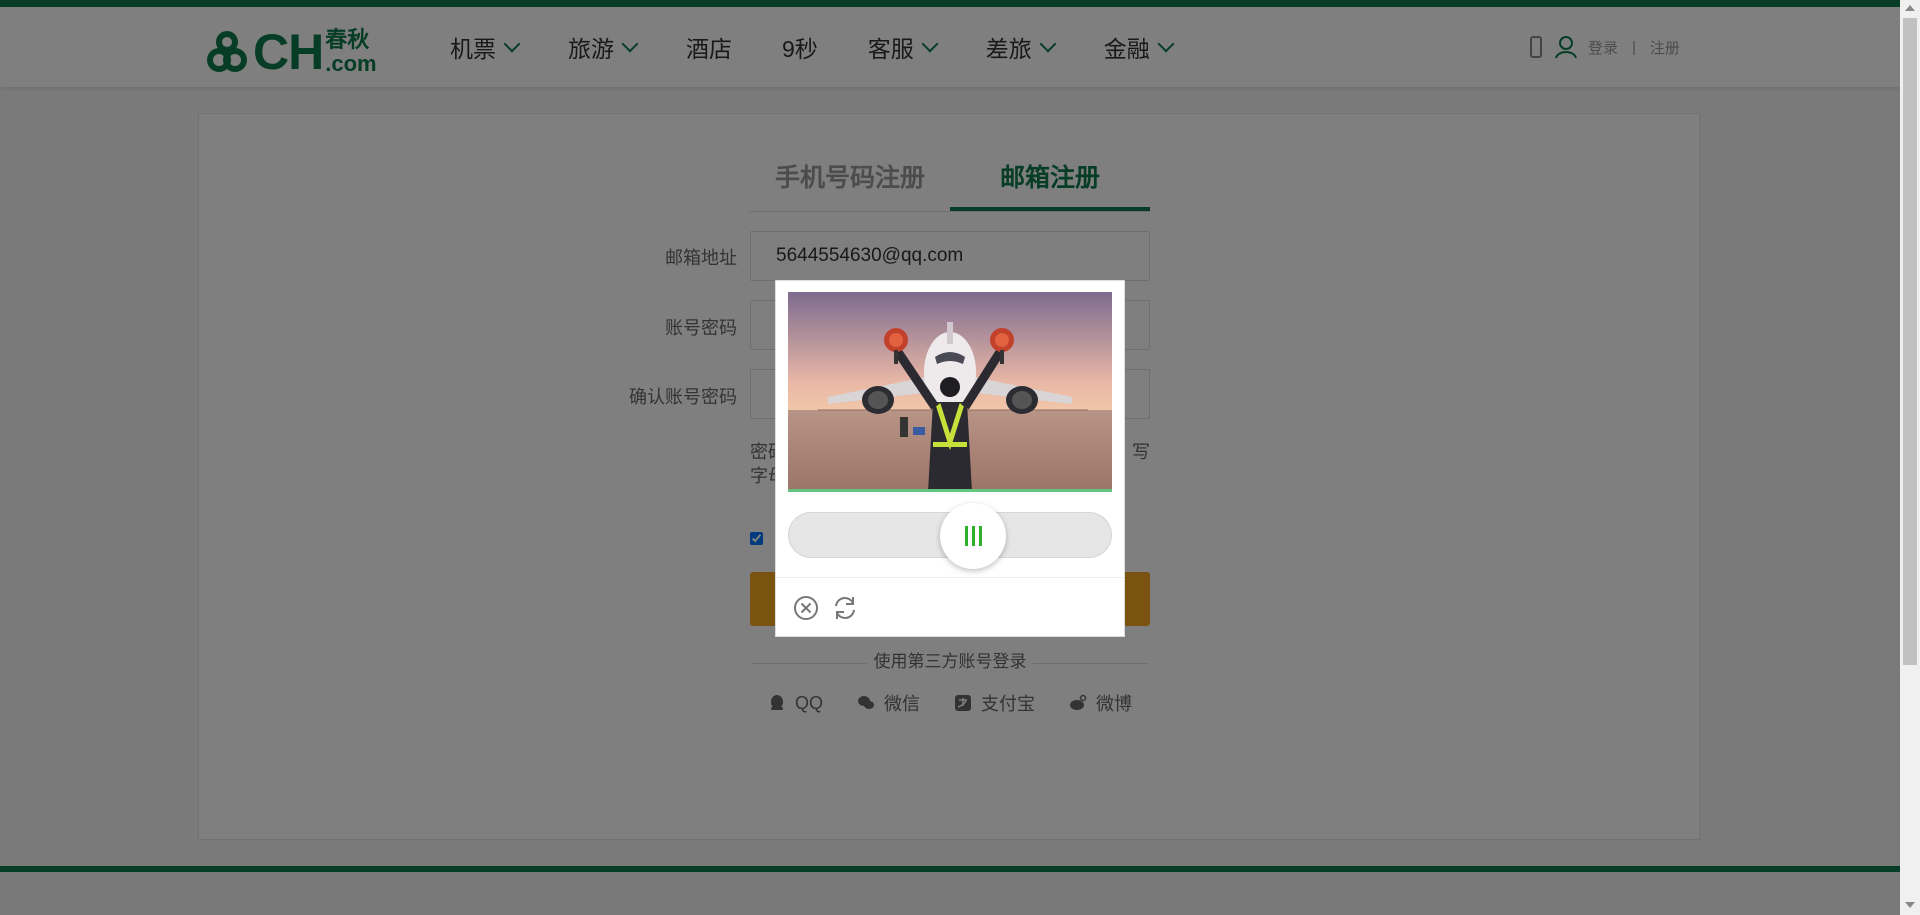 Image resolution: width=1920 pixels, height=915 pixels. I want to click on scrollbar-thumb, so click(1910, 341).